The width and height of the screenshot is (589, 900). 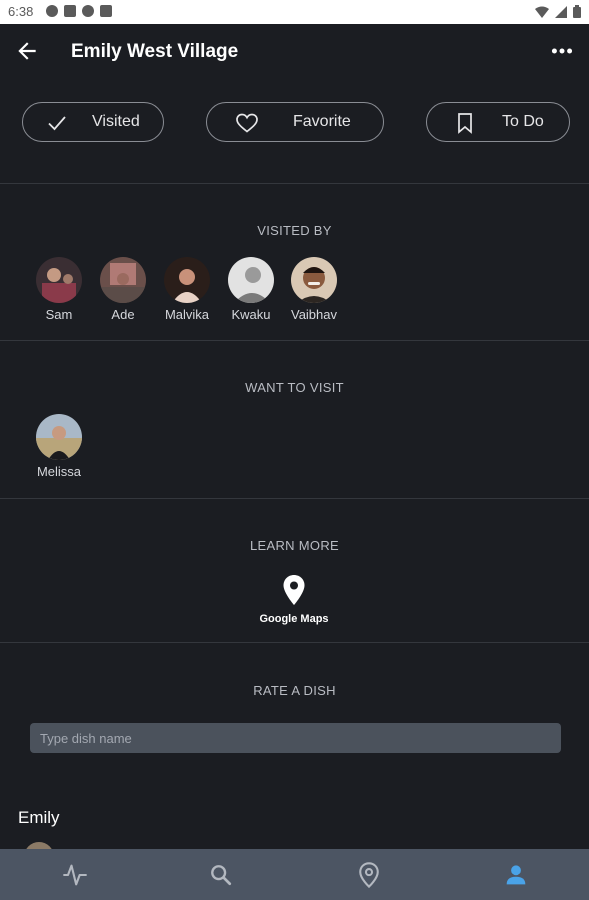 I want to click on visited-by-person: Malvika, so click(x=187, y=289).